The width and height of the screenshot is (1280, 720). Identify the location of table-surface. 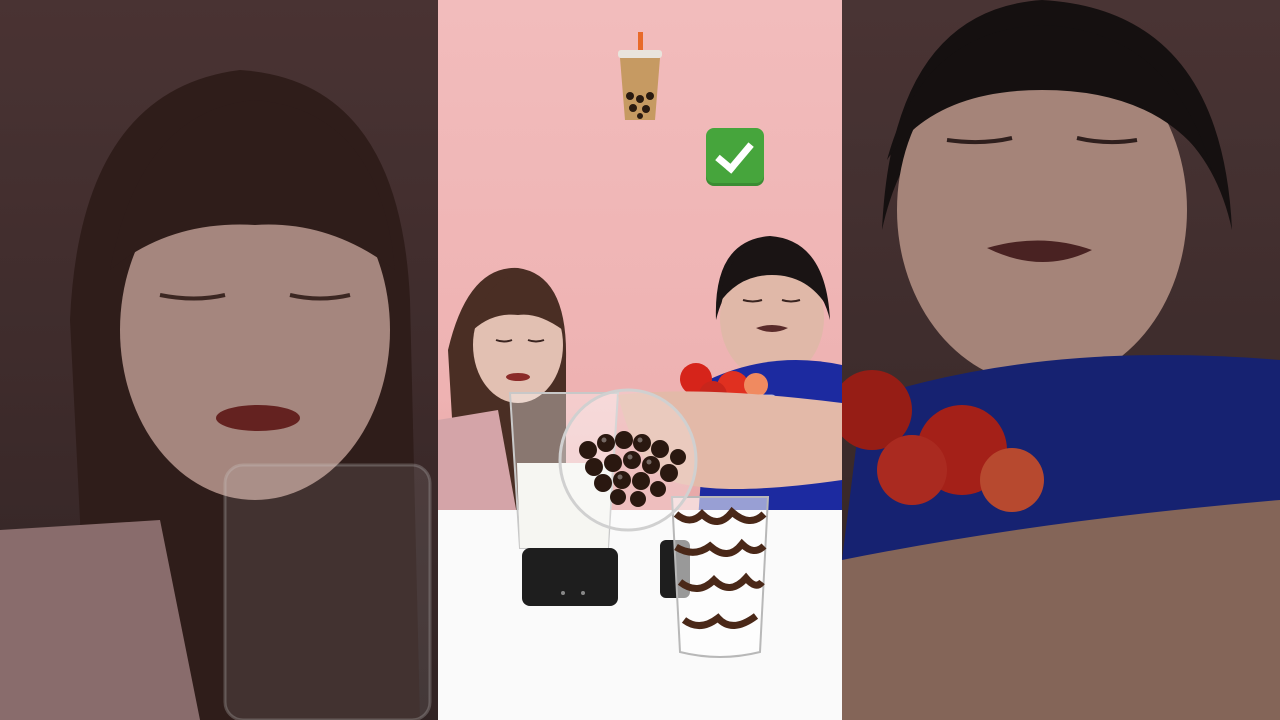
(640, 615).